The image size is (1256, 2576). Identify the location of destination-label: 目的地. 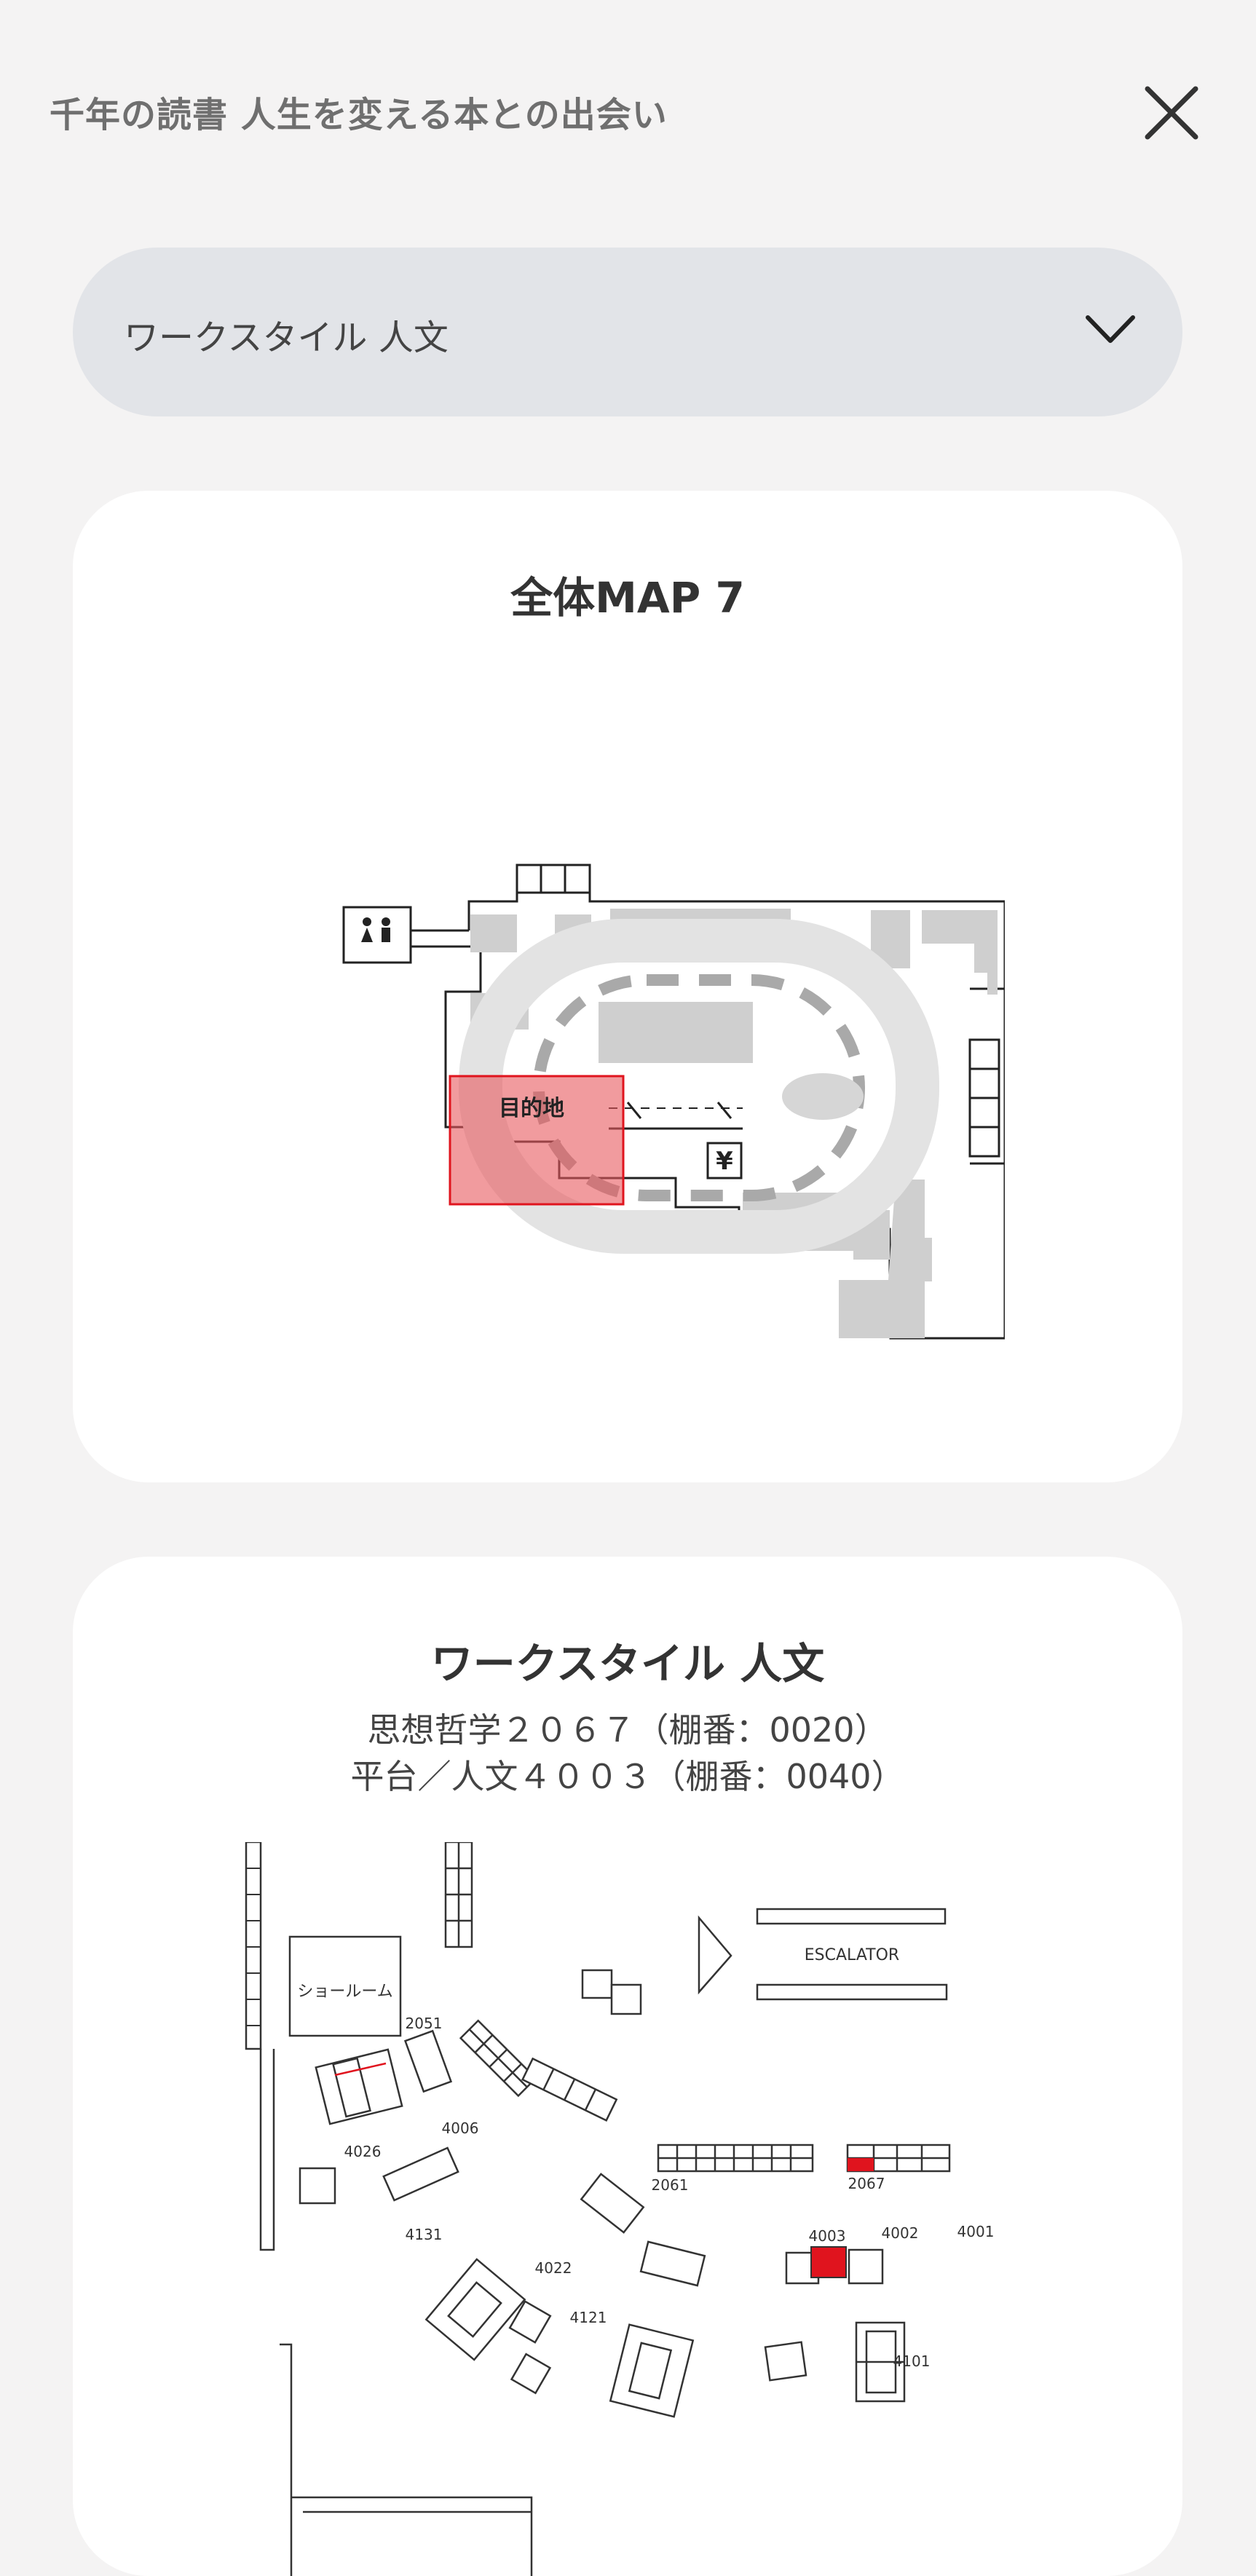
(531, 1108).